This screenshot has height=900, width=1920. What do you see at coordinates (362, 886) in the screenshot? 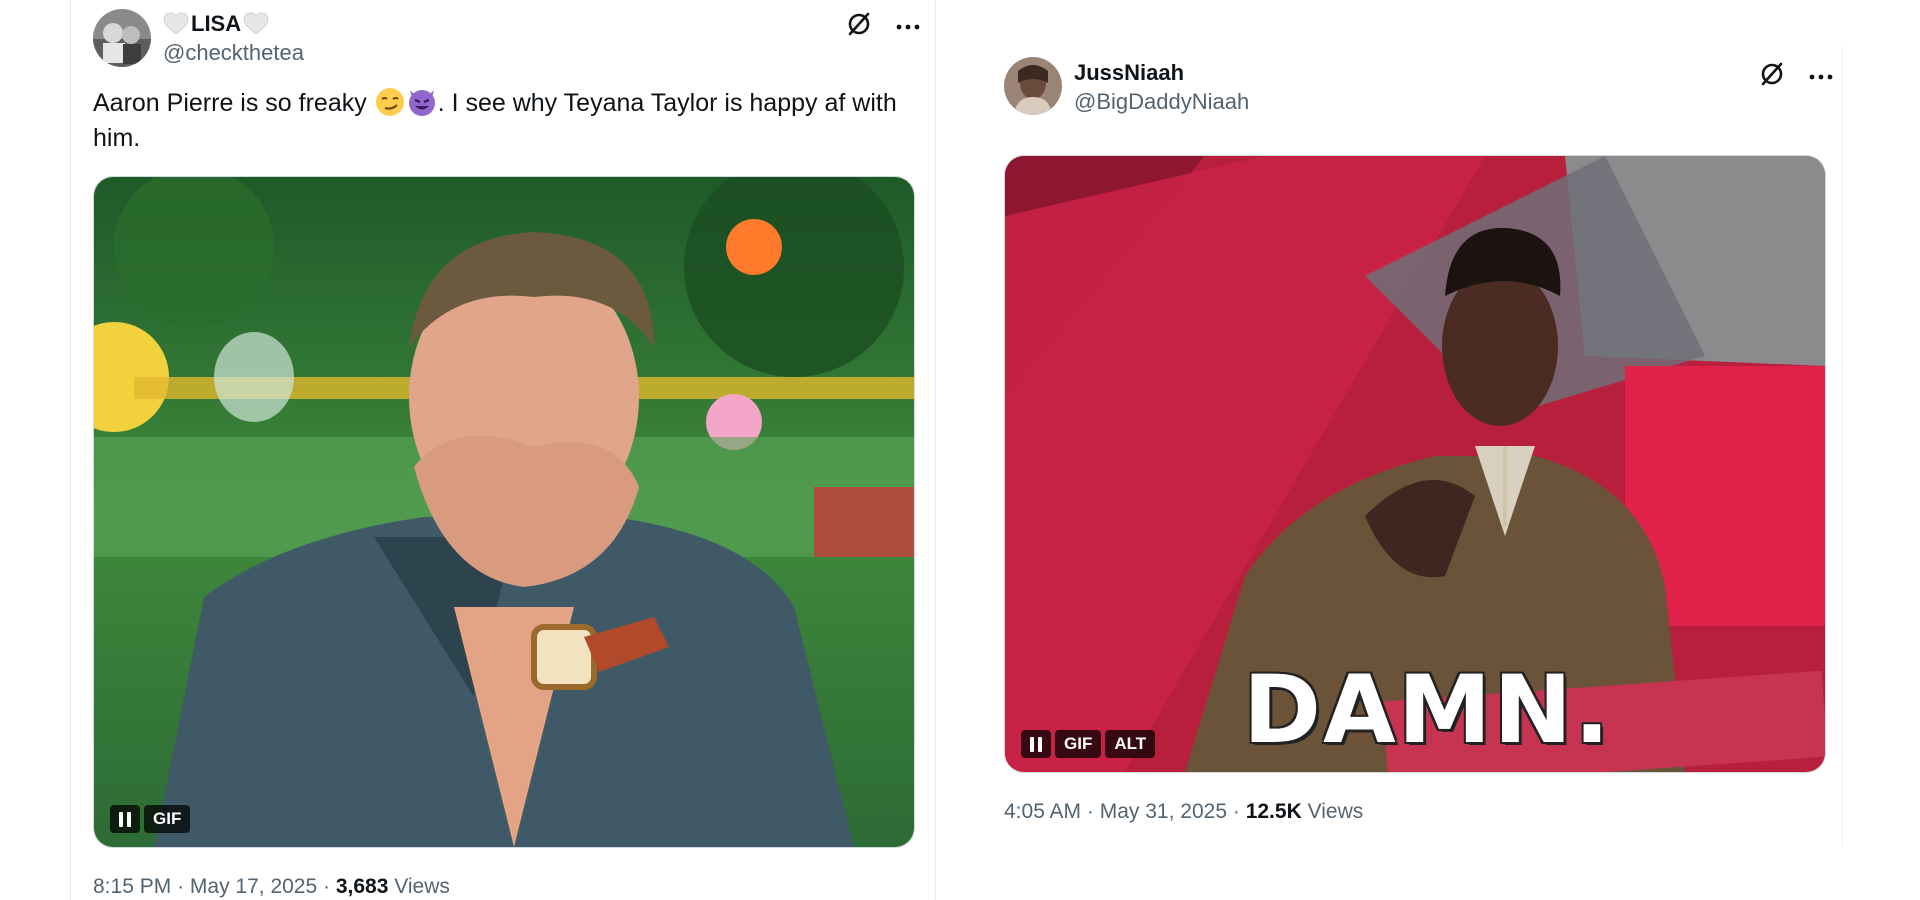
I see `views-count: 3,683` at bounding box center [362, 886].